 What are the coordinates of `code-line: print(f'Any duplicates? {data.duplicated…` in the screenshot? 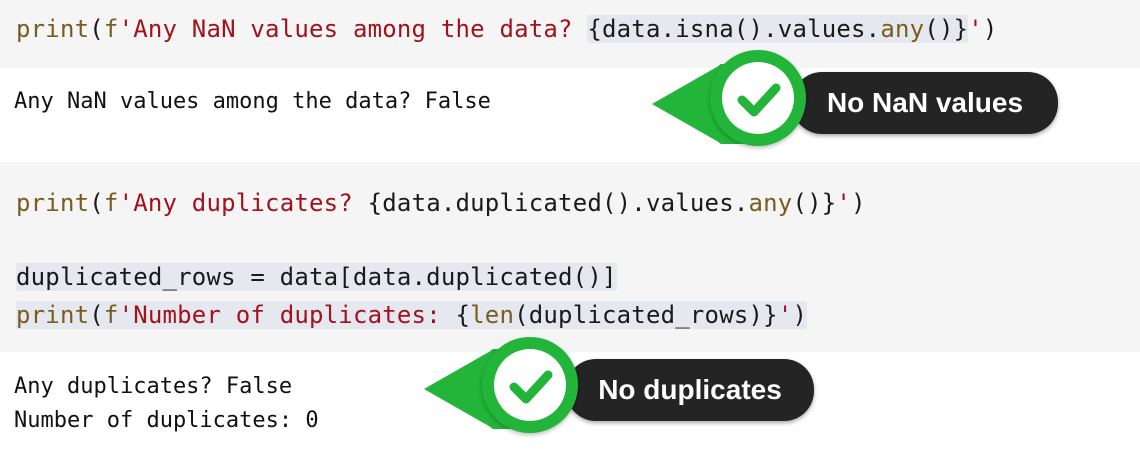 It's located at (441, 203).